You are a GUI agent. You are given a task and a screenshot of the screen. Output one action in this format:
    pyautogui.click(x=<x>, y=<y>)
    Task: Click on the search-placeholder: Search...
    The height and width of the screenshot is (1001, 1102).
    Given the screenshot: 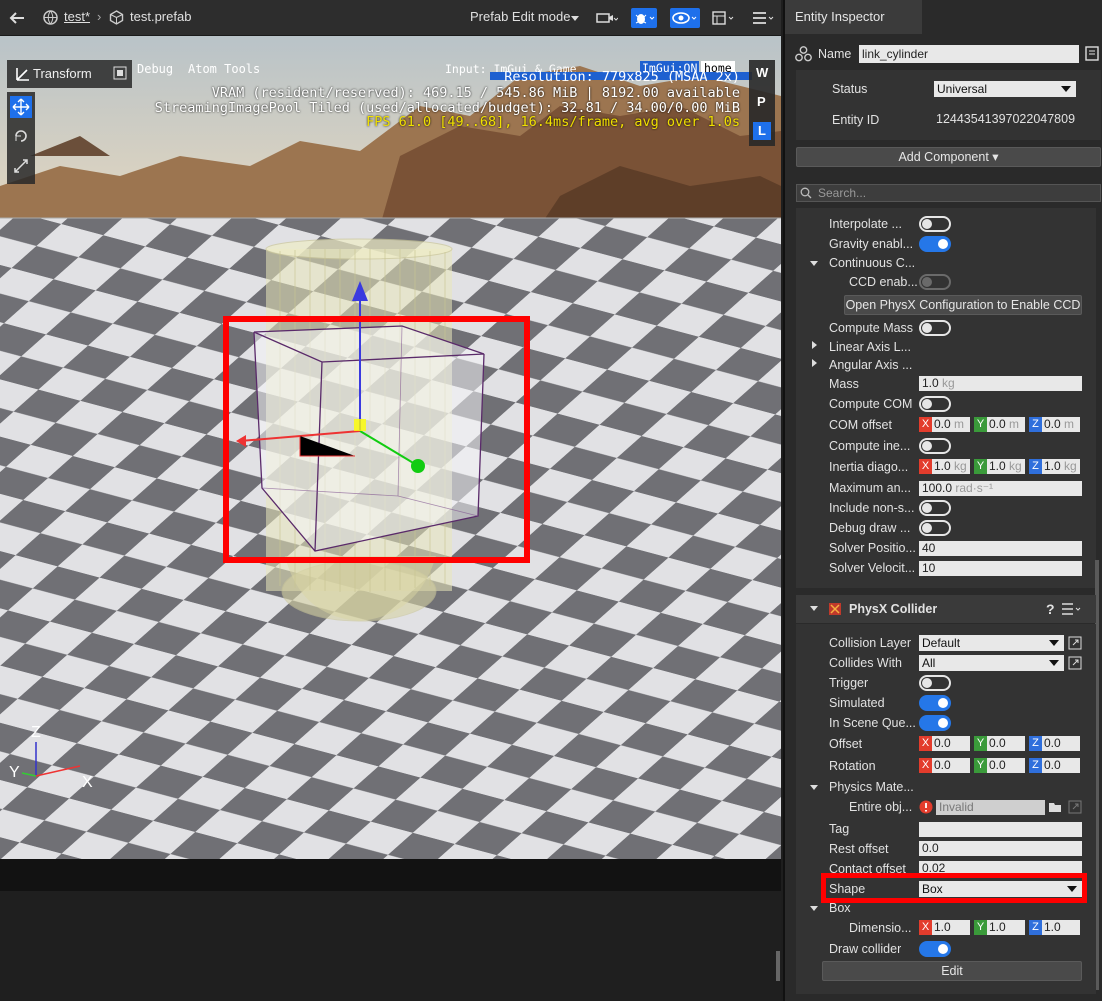 What is the action you would take?
    pyautogui.click(x=842, y=193)
    